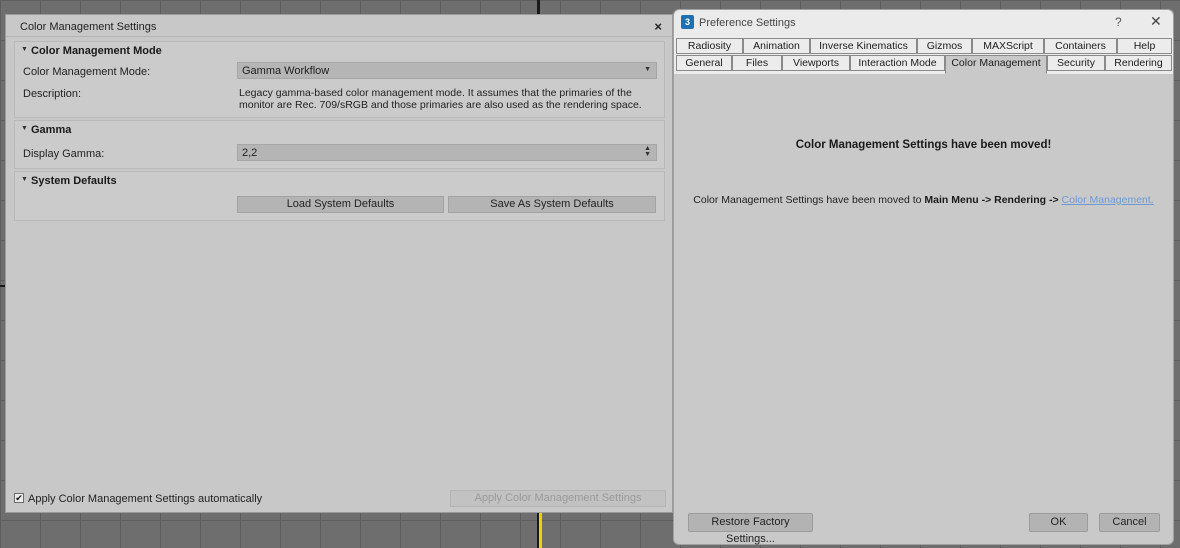 The width and height of the screenshot is (1180, 548). I want to click on rollout-title-gamma: Gamma, so click(51, 130).